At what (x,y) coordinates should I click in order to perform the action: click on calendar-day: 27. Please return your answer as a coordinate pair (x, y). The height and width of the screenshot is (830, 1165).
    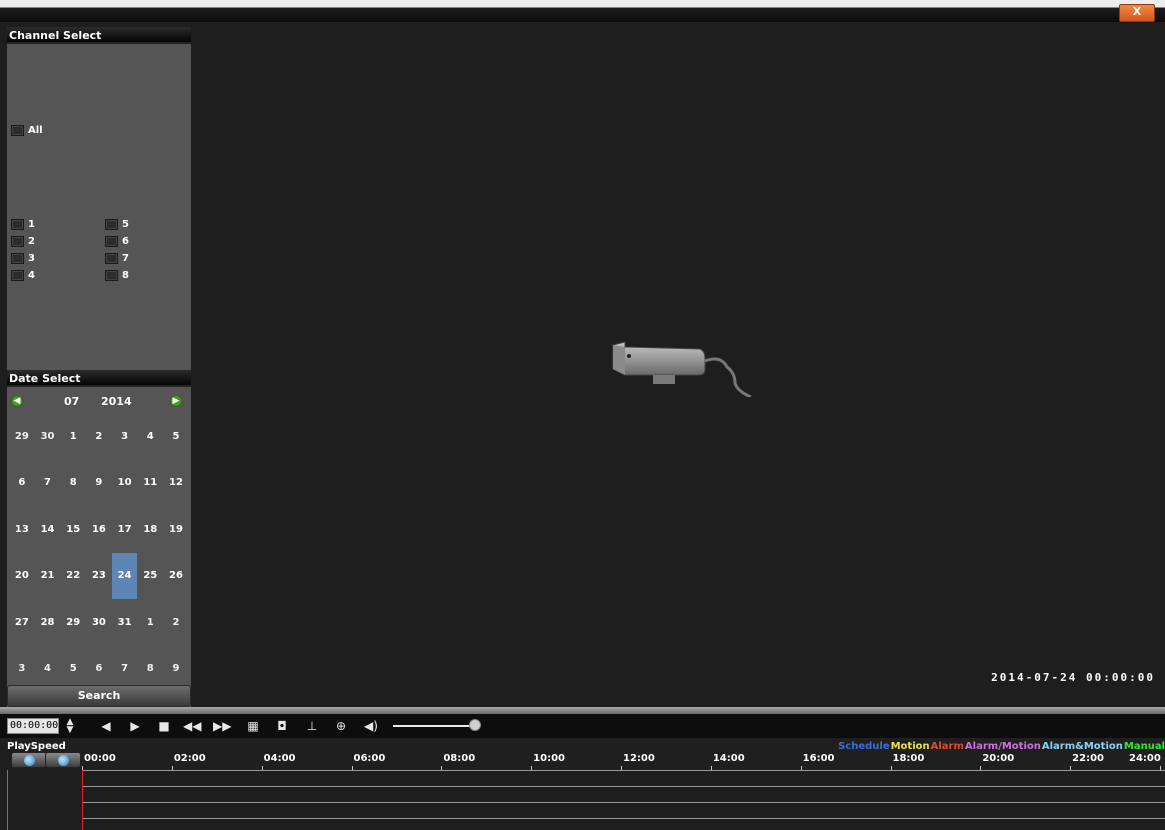
    Looking at the image, I should click on (22, 622).